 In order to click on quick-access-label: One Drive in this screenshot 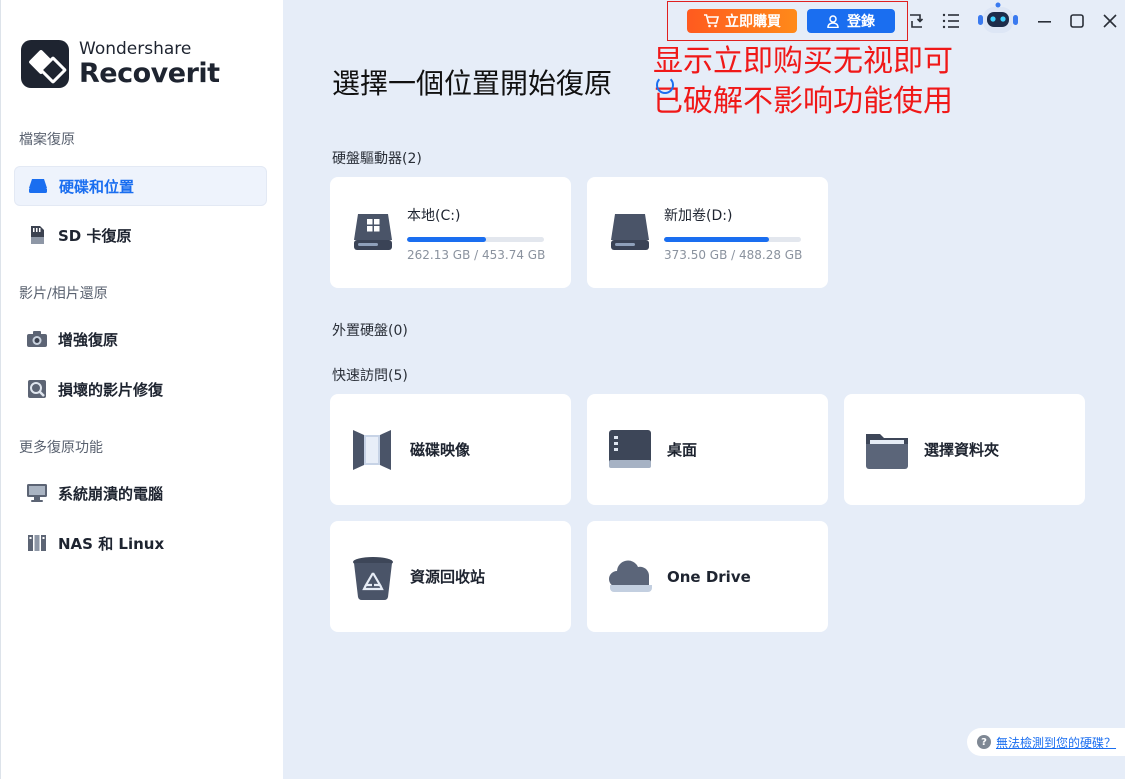, I will do `click(709, 576)`.